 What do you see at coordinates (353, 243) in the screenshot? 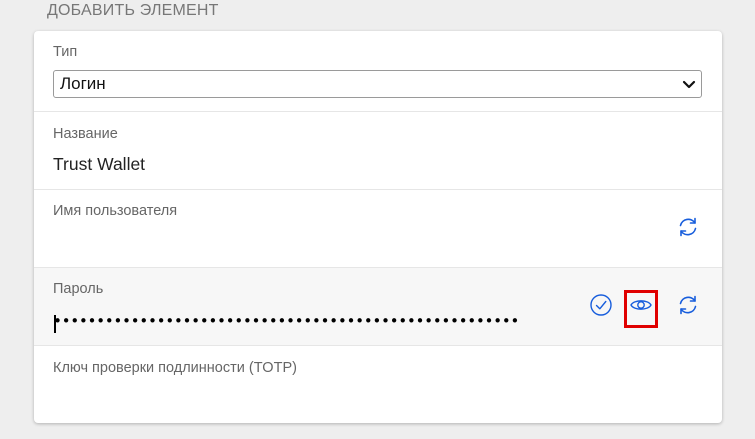
I see `username-field` at bounding box center [353, 243].